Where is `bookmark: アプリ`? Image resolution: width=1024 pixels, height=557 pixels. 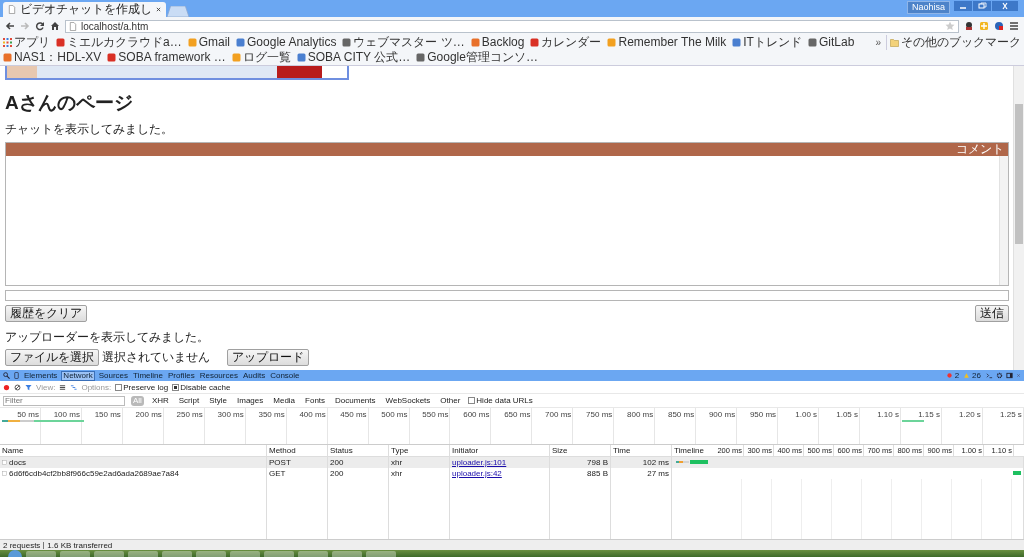 bookmark: アプリ is located at coordinates (26, 42).